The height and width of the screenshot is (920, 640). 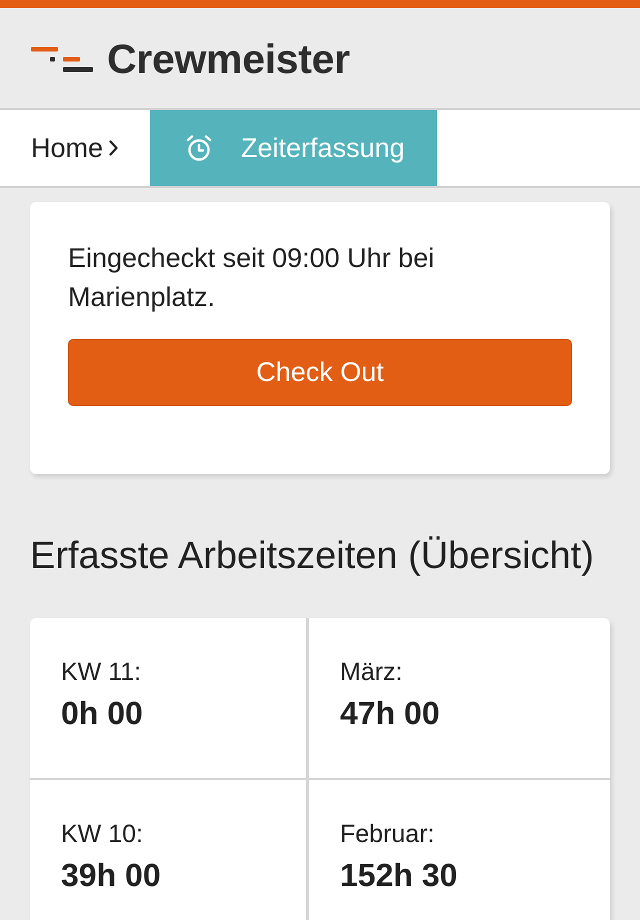 What do you see at coordinates (372, 672) in the screenshot?
I see `period-label: März:` at bounding box center [372, 672].